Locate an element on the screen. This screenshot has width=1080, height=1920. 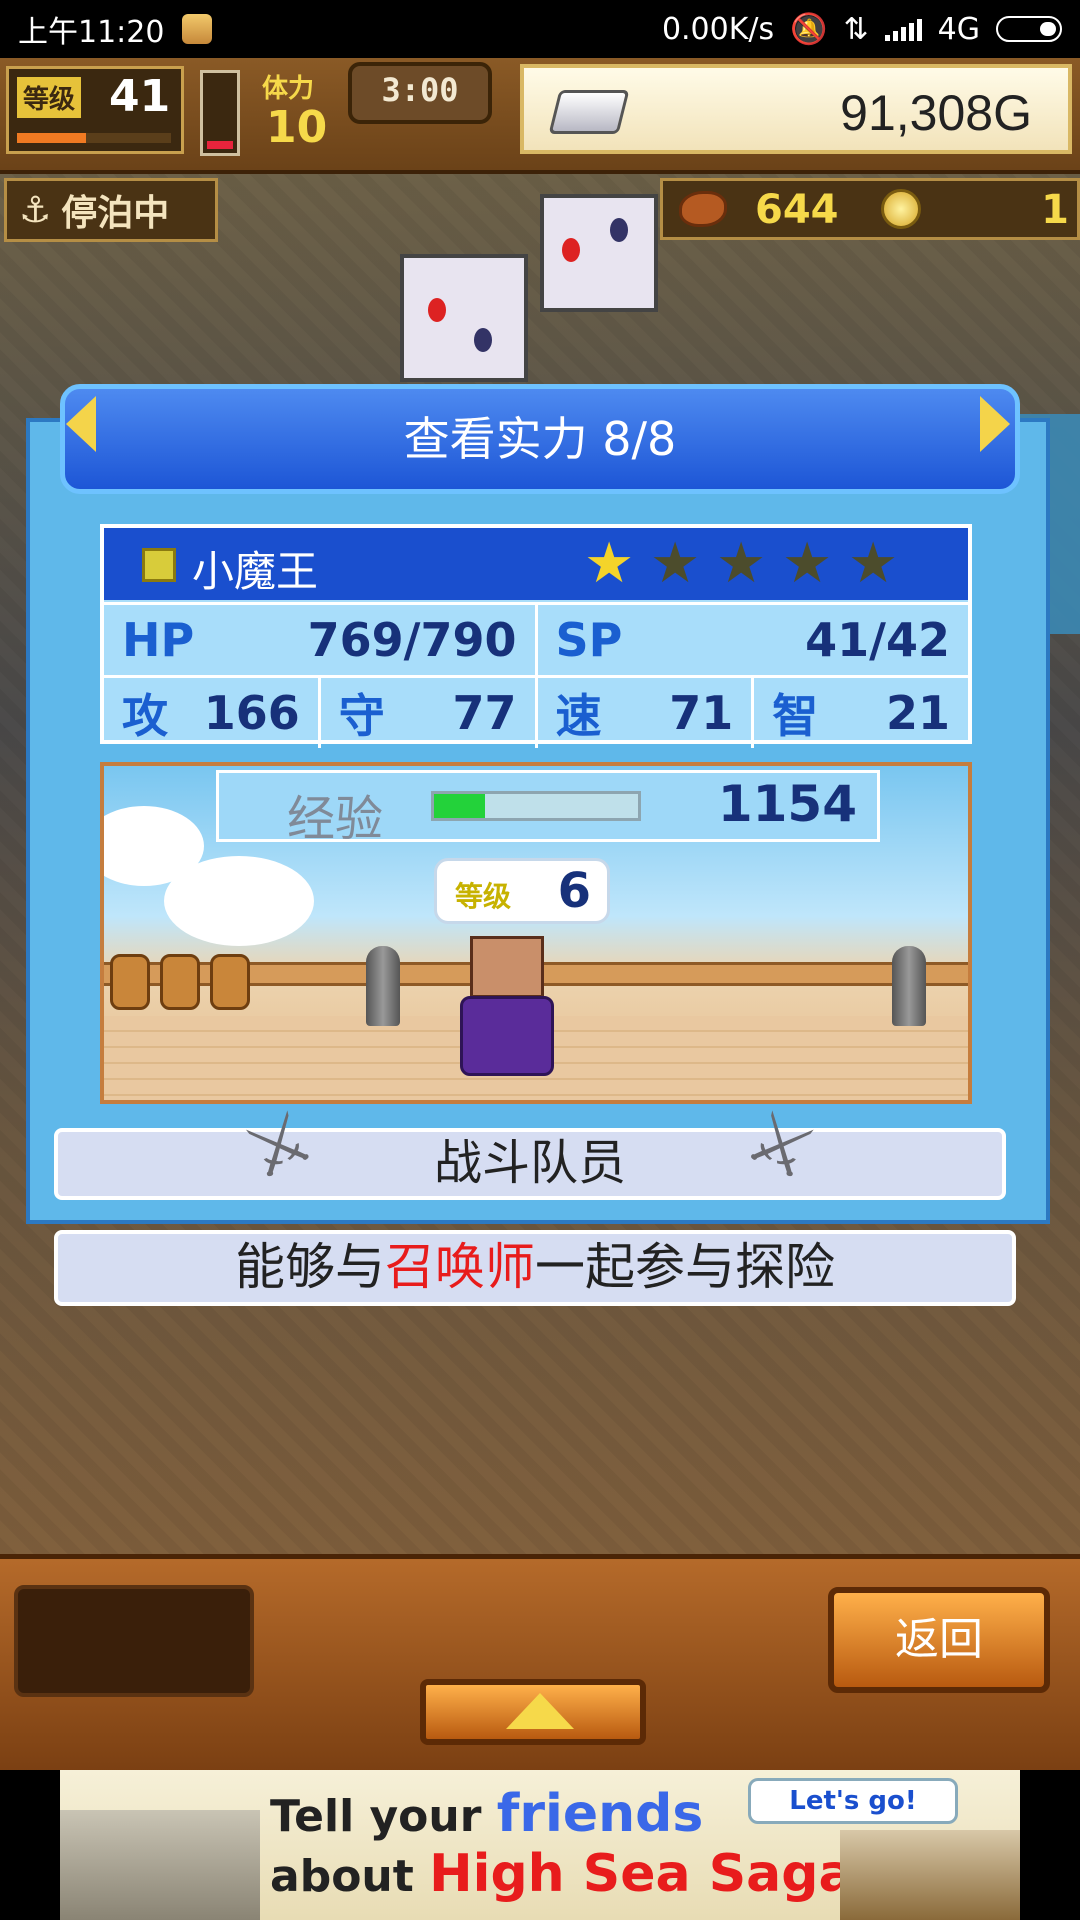
experience-bar: 经验 1154 is located at coordinates (548, 808).